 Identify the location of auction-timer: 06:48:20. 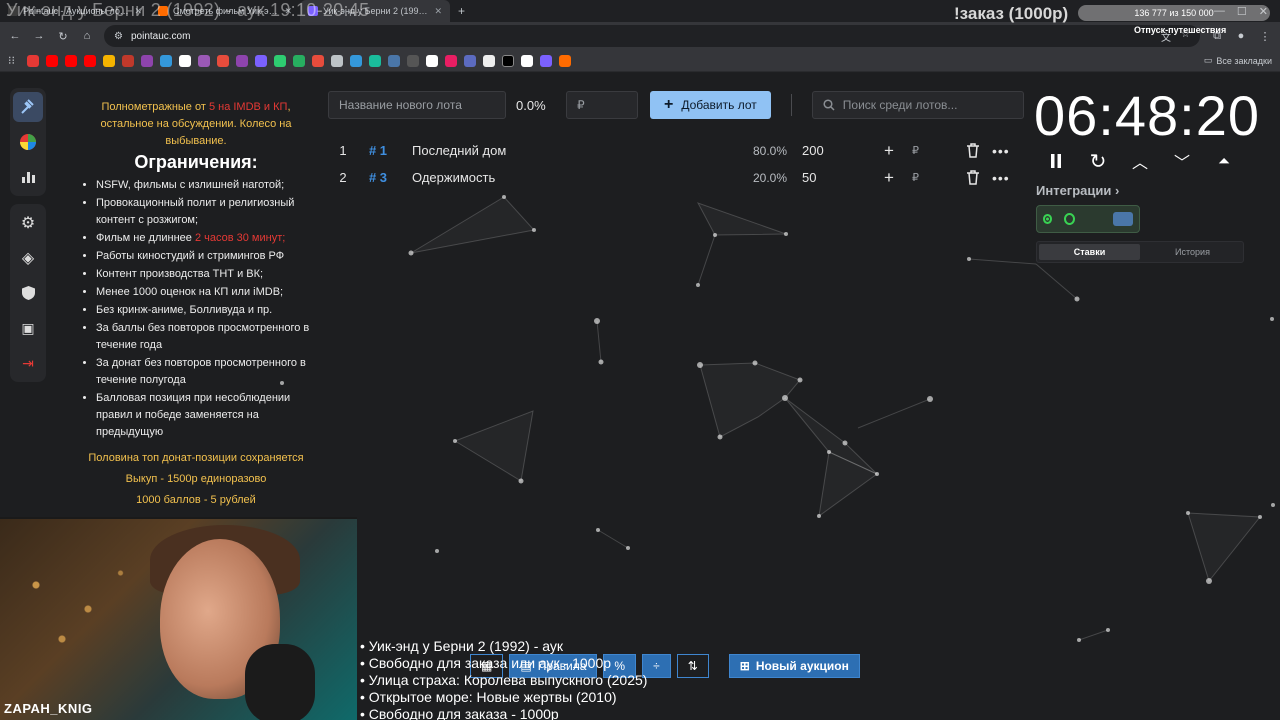
(1147, 115).